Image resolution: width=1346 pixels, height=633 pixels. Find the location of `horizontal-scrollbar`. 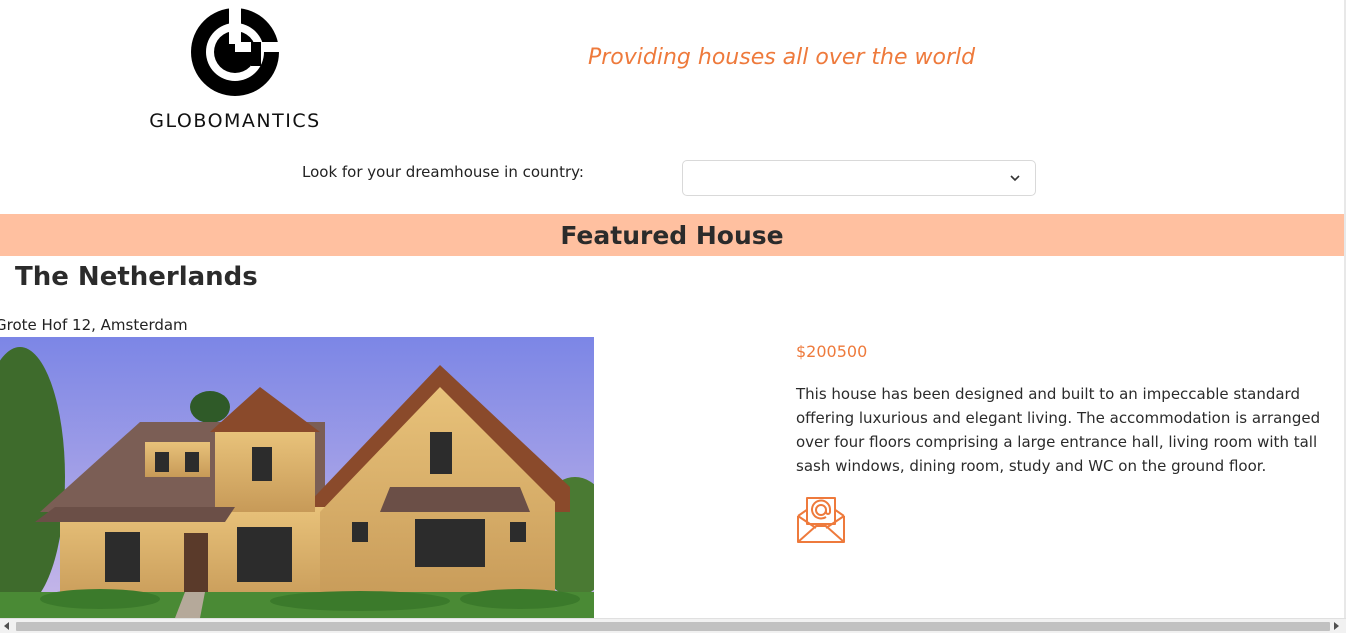

horizontal-scrollbar is located at coordinates (673, 625).